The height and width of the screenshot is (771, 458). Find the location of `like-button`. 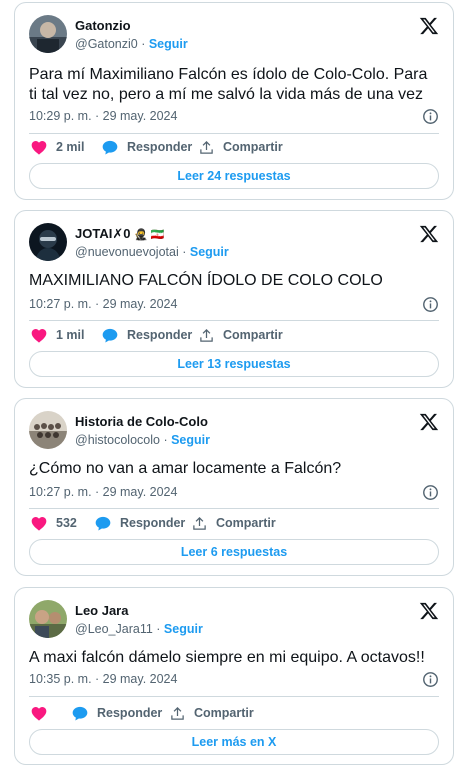

like-button is located at coordinates (43, 713).